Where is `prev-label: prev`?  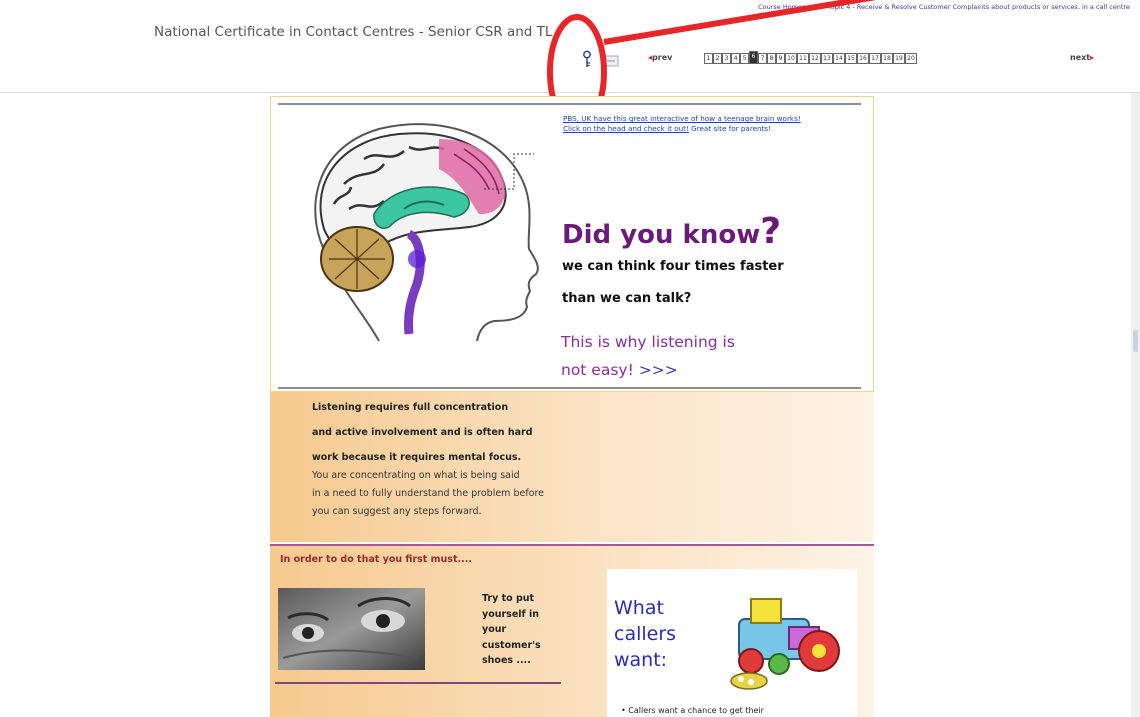 prev-label: prev is located at coordinates (662, 57).